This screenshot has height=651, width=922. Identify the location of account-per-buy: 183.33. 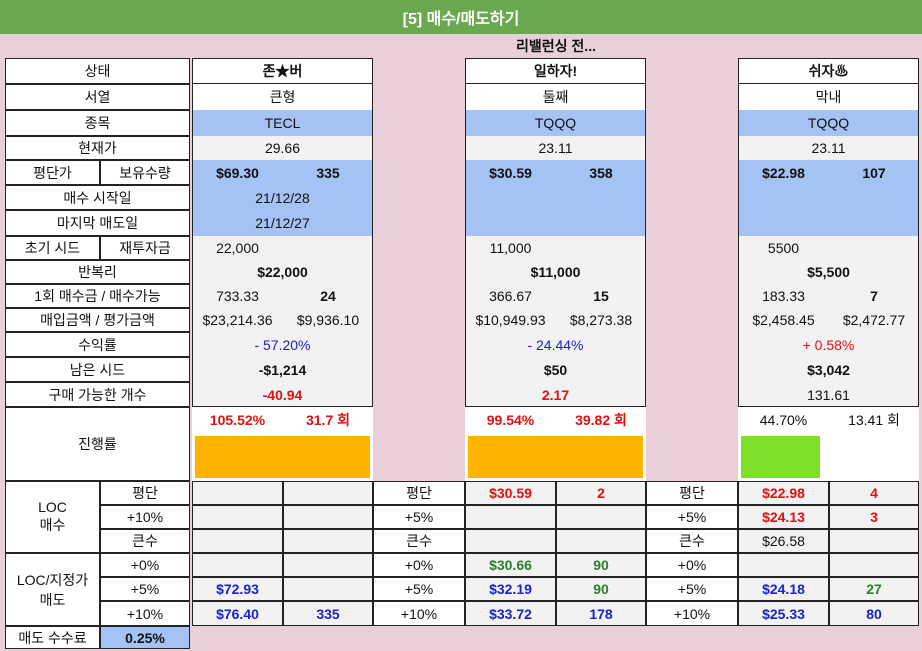
(783, 296).